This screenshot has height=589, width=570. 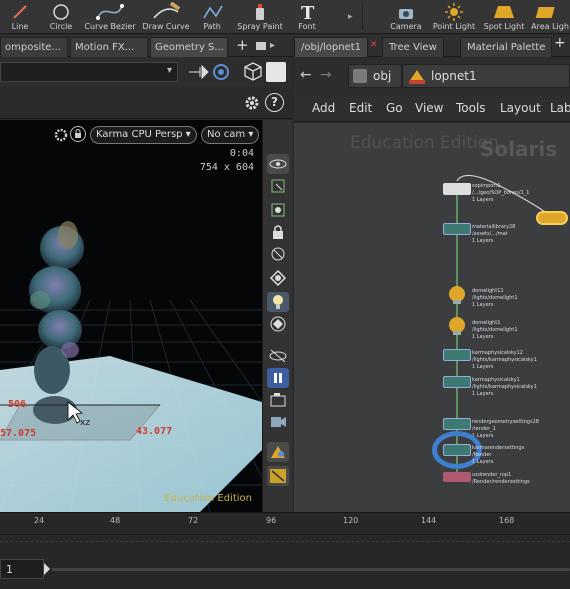 What do you see at coordinates (374, 45) in the screenshot?
I see `close-tab-icon: ✕` at bounding box center [374, 45].